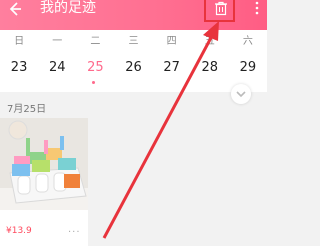  Describe the element at coordinates (219, 11) in the screenshot. I see `delete-highlight-box` at that location.